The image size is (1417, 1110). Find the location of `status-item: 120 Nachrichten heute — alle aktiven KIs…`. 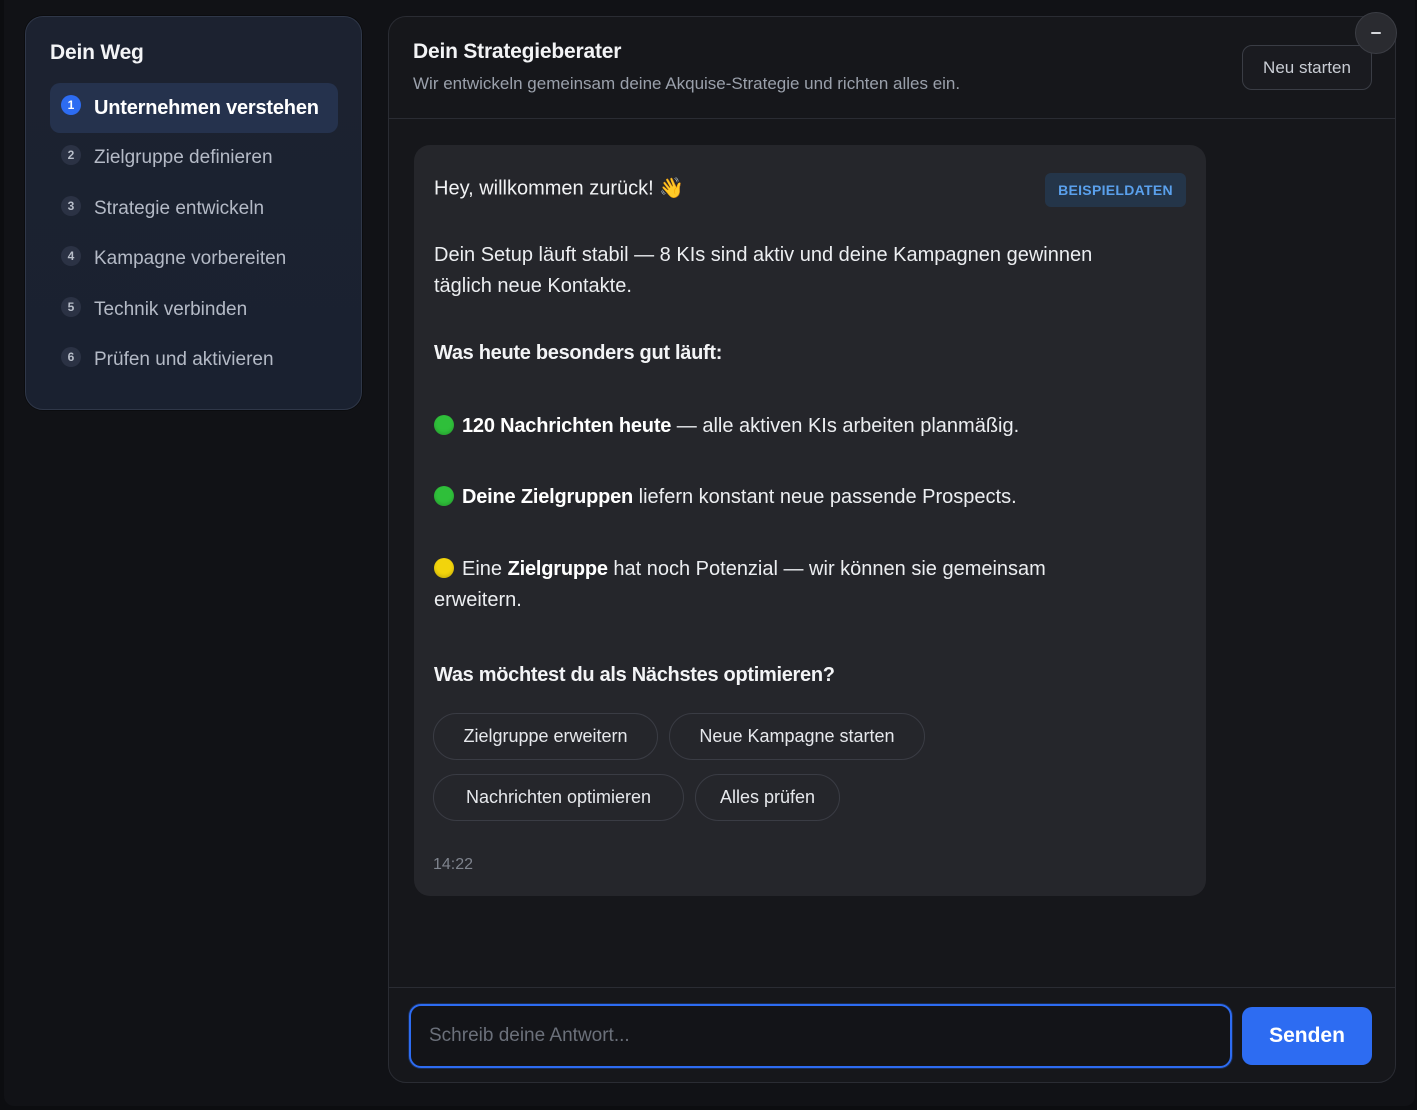

status-item: 120 Nachrichten heute — alle aktiven KIs… is located at coordinates (779, 426).